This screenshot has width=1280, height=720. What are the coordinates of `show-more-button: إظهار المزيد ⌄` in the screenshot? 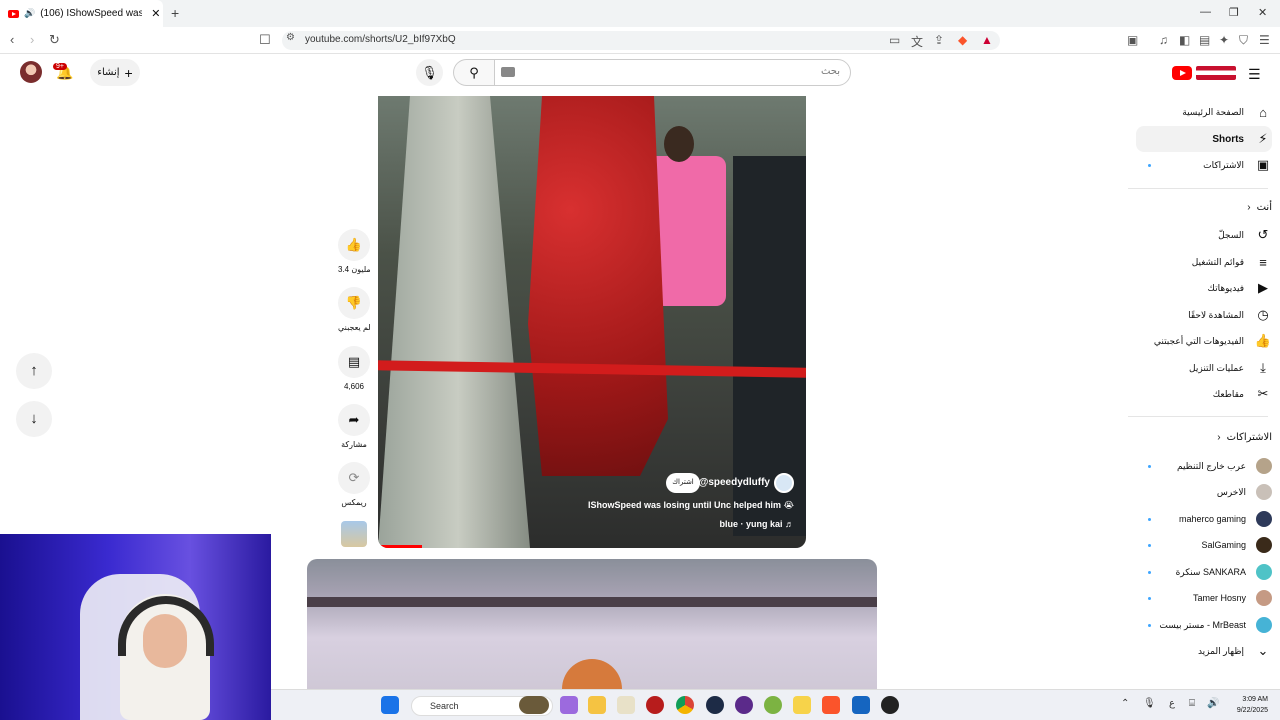 It's located at (1204, 651).